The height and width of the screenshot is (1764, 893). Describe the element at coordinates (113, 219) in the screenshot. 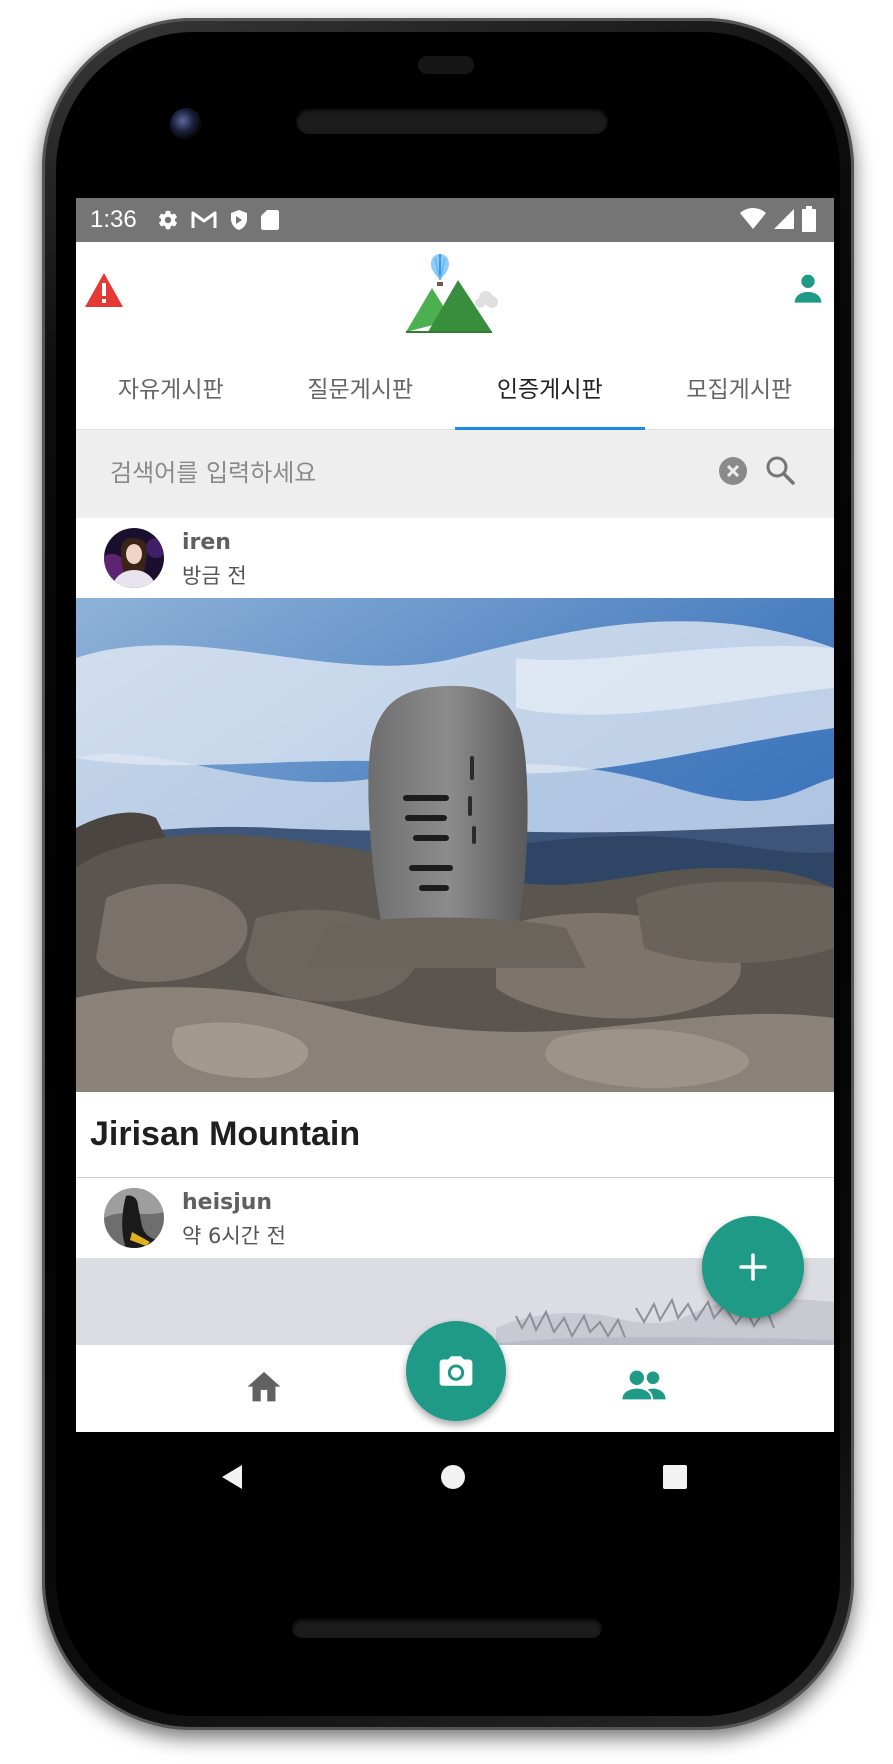

I see `status-time: 1:36` at that location.